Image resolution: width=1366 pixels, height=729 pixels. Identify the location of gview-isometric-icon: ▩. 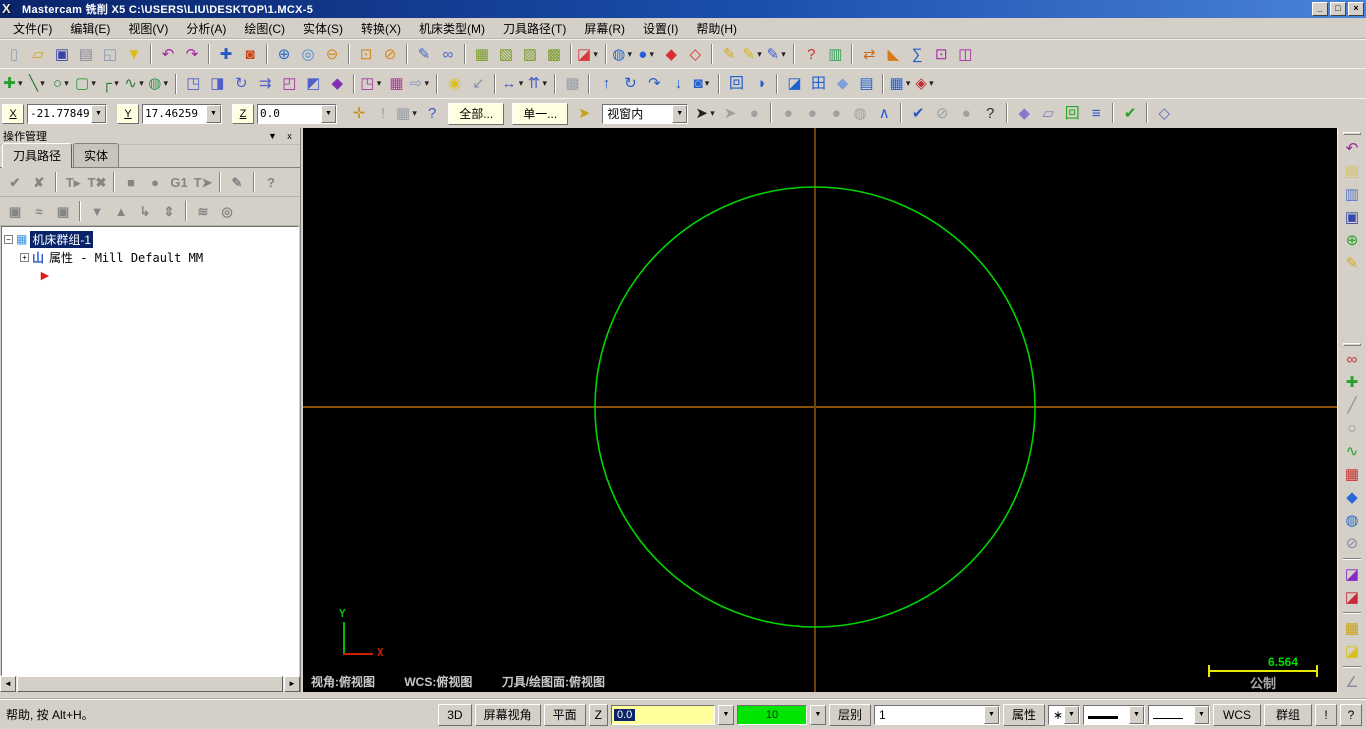
(554, 54).